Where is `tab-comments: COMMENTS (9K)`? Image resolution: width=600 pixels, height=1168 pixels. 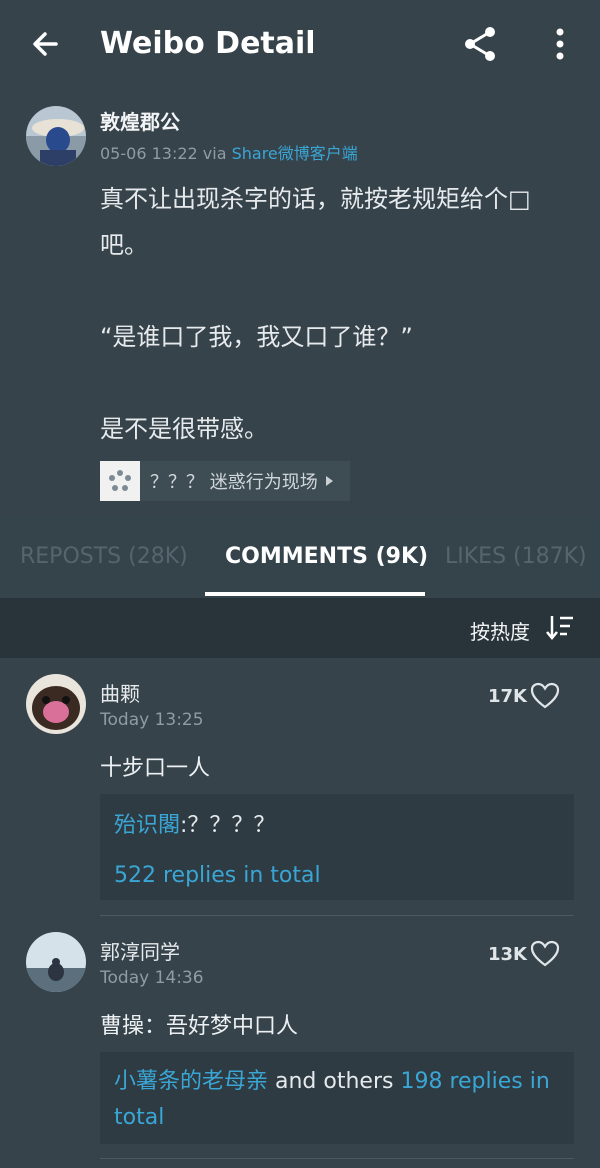 tab-comments: COMMENTS (9K) is located at coordinates (326, 557).